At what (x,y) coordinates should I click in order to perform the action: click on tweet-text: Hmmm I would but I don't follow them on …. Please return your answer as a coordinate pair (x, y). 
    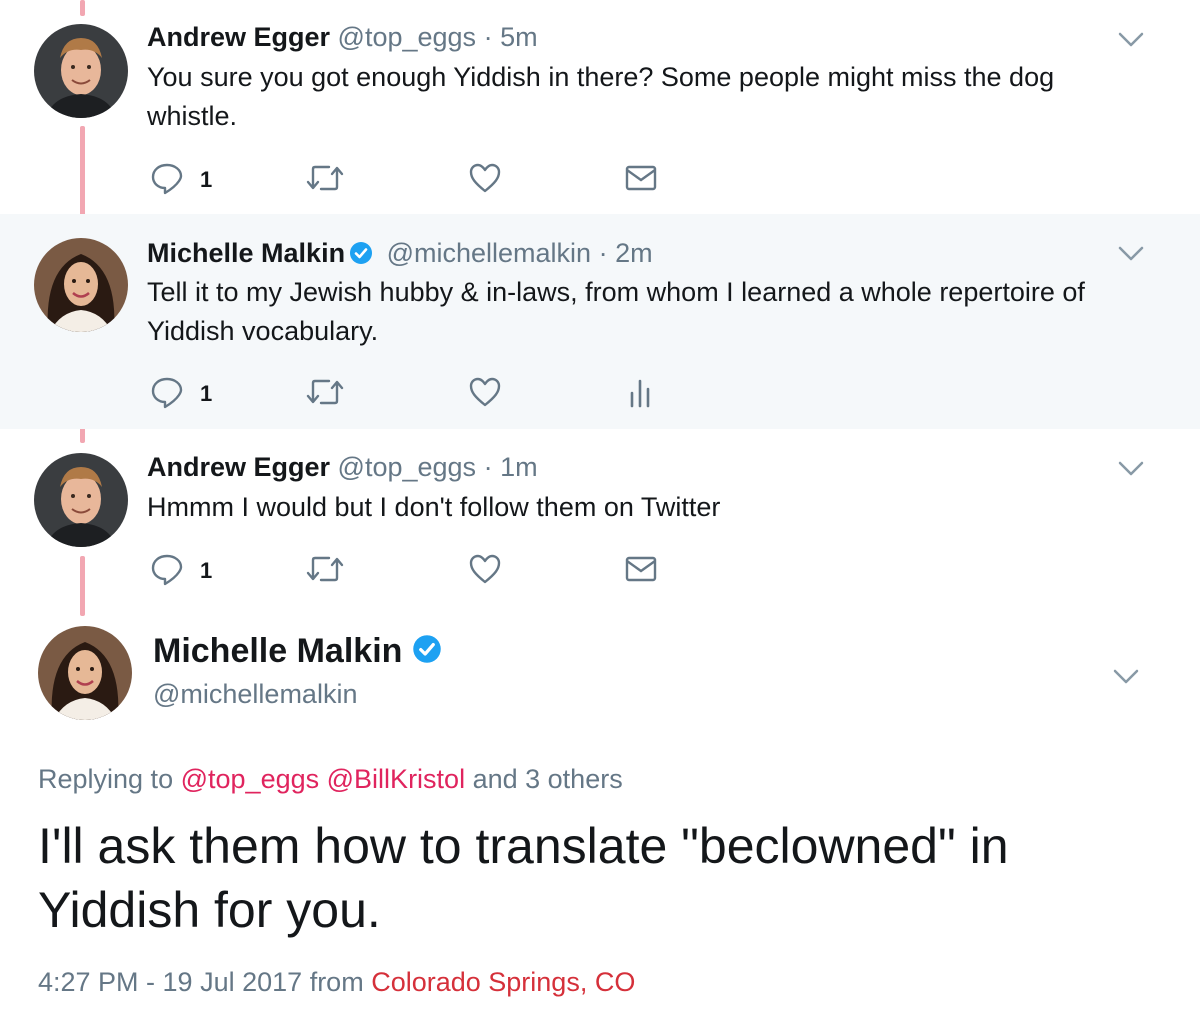
    Looking at the image, I should click on (434, 507).